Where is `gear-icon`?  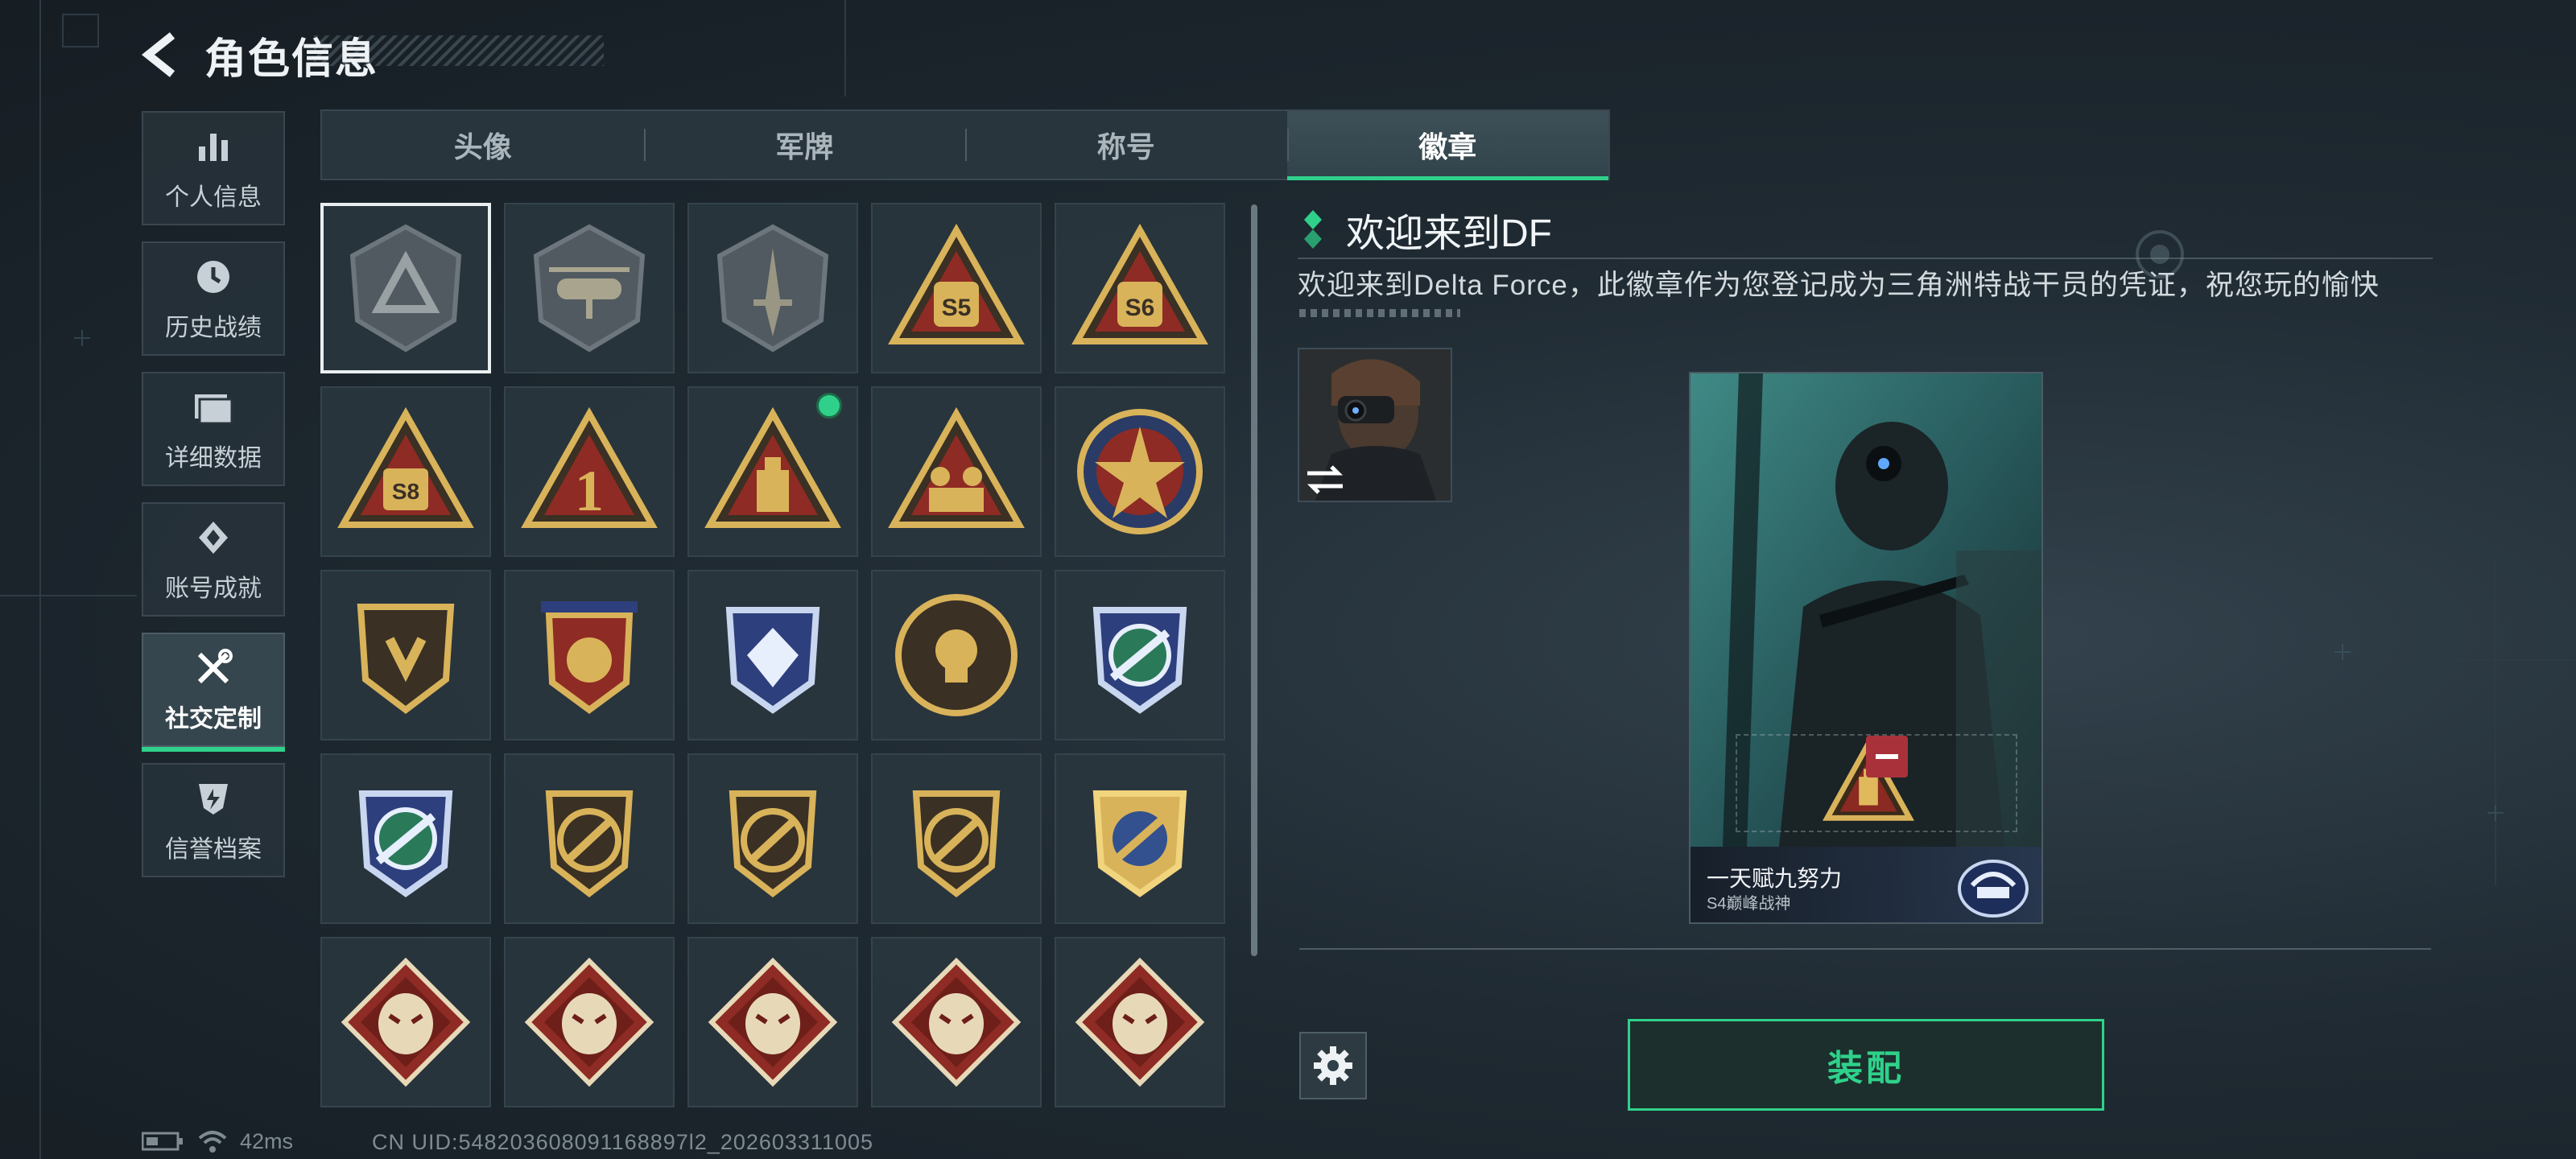 gear-icon is located at coordinates (1333, 1065).